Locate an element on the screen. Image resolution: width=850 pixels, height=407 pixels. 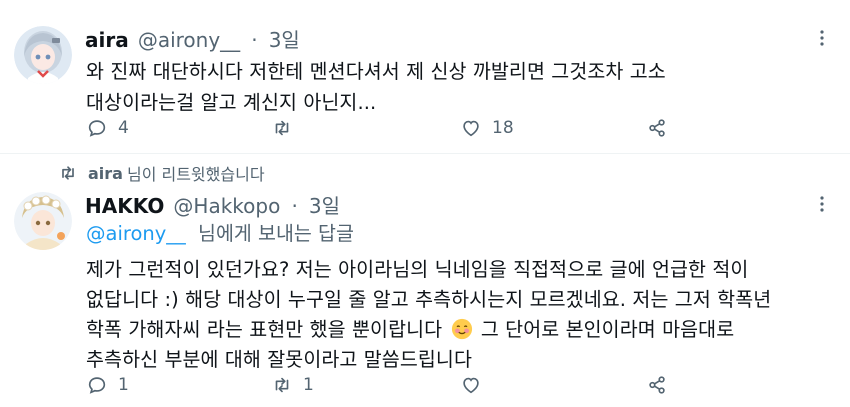
avatar-hakko-image is located at coordinates (43, 221).